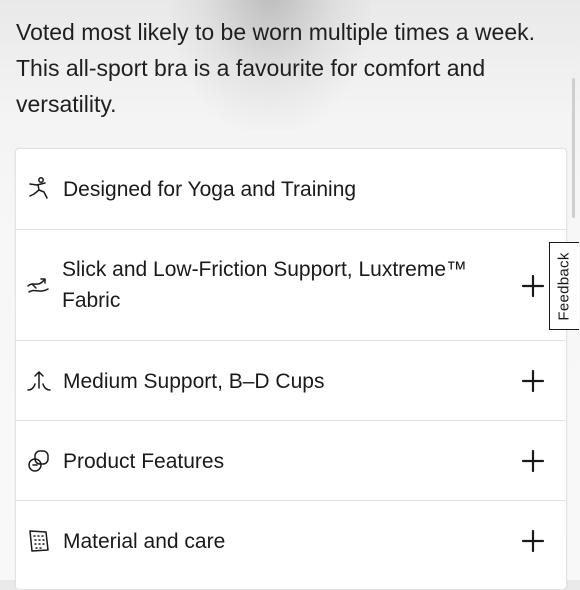 The width and height of the screenshot is (580, 590). Describe the element at coordinates (210, 189) in the screenshot. I see `feature-label: Designed for Yoga and Training` at that location.